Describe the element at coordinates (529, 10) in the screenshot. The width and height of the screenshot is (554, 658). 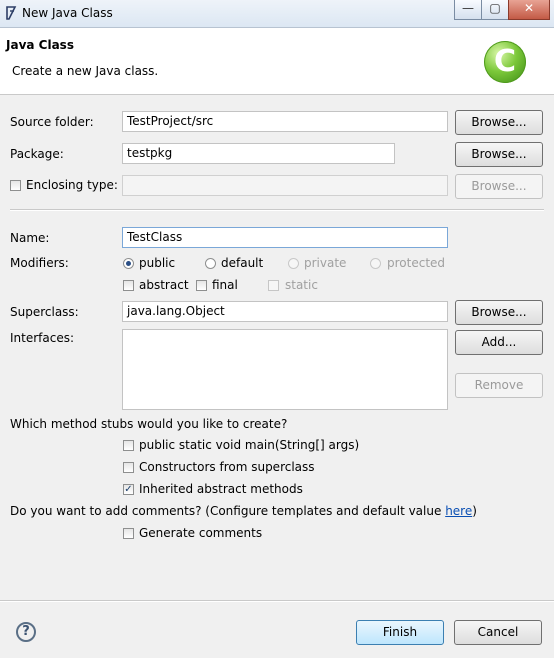
I see `close-button: ✕` at that location.